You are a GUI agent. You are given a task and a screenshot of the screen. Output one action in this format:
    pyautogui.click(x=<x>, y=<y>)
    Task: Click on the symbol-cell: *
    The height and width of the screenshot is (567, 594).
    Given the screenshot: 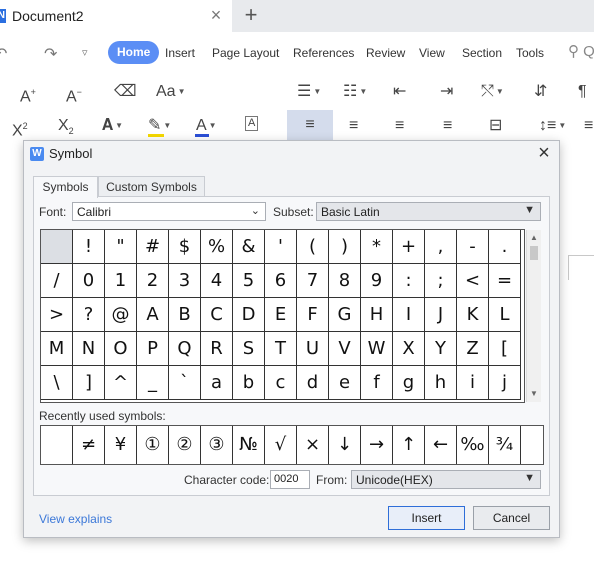 What is the action you would take?
    pyautogui.click(x=377, y=247)
    